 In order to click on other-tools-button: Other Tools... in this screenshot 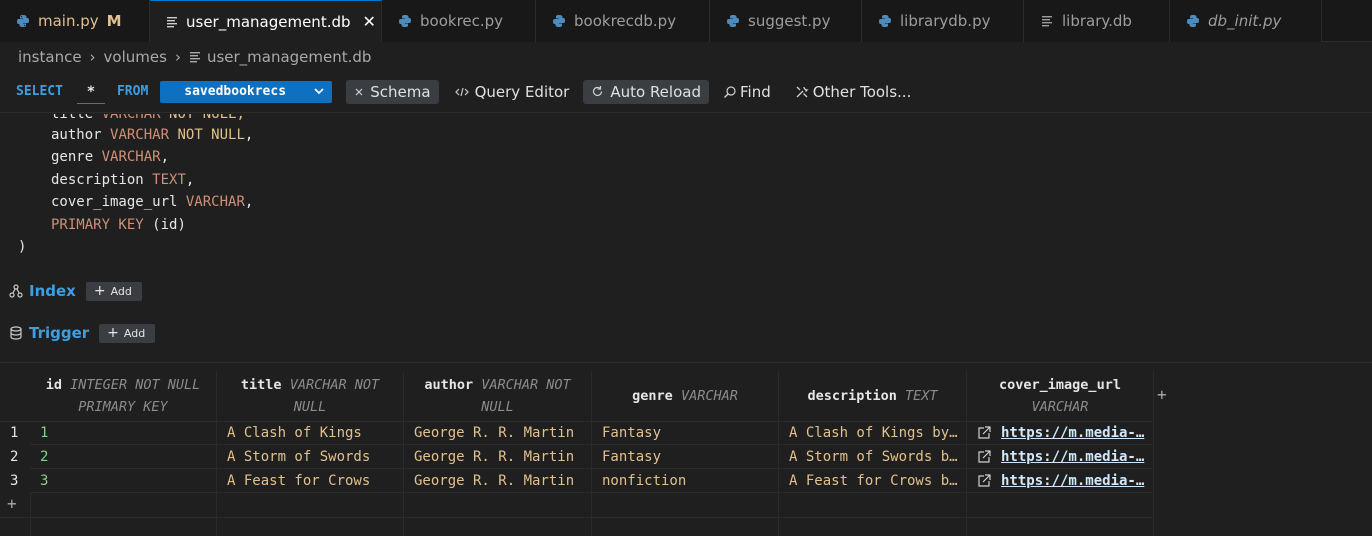, I will do `click(853, 92)`.